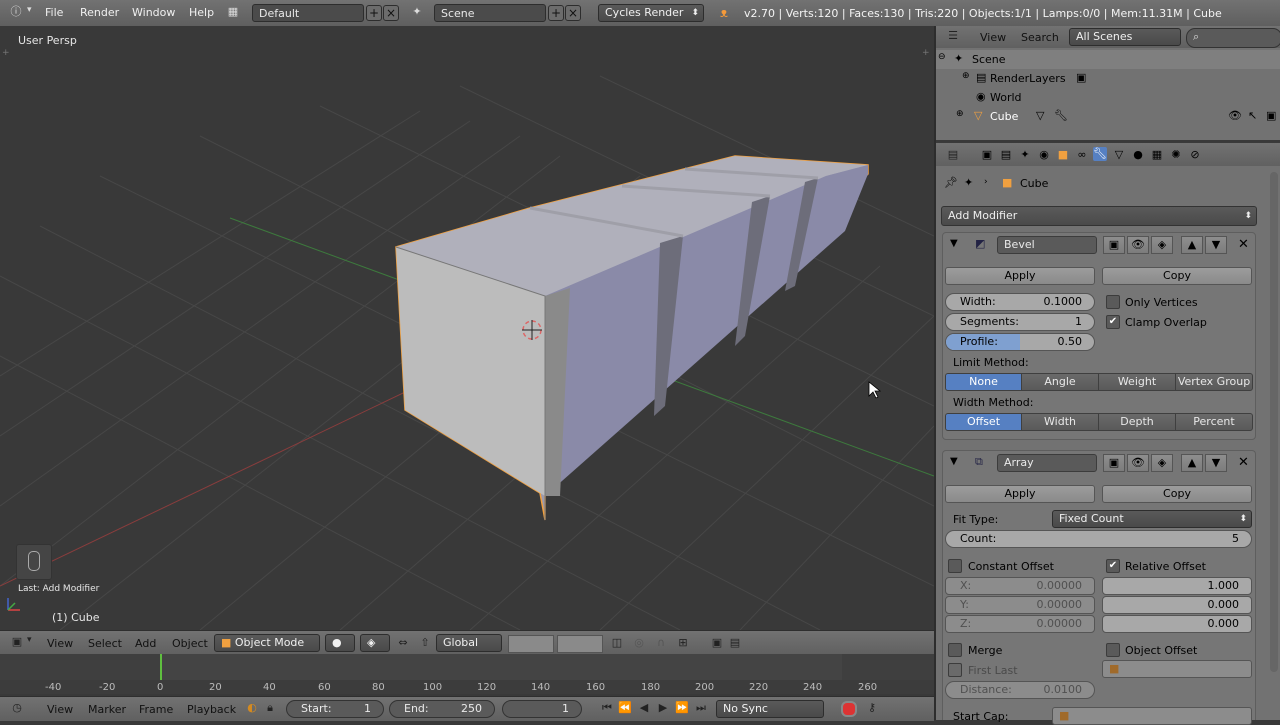 The image size is (1280, 725). I want to click on menu-frame: Frame, so click(156, 709).